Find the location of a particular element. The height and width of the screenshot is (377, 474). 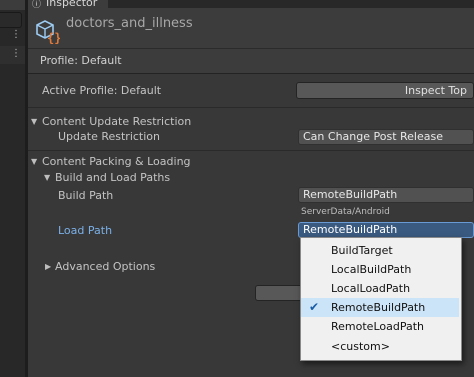

left-panel-search-field is located at coordinates (11, 20).